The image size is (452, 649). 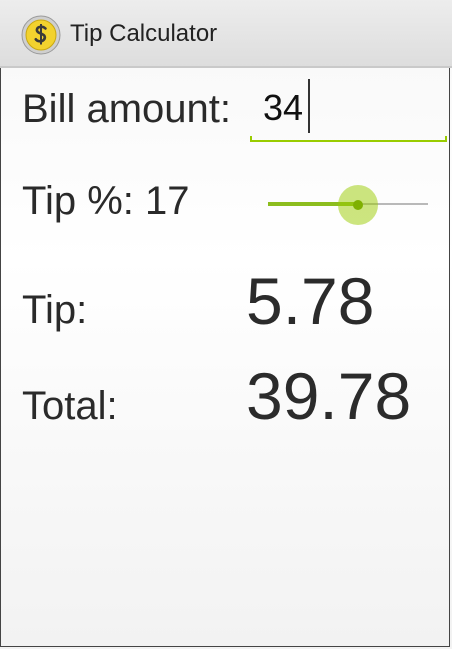 What do you see at coordinates (226, 34) in the screenshot?
I see `action-bar: Tip Calculator` at bounding box center [226, 34].